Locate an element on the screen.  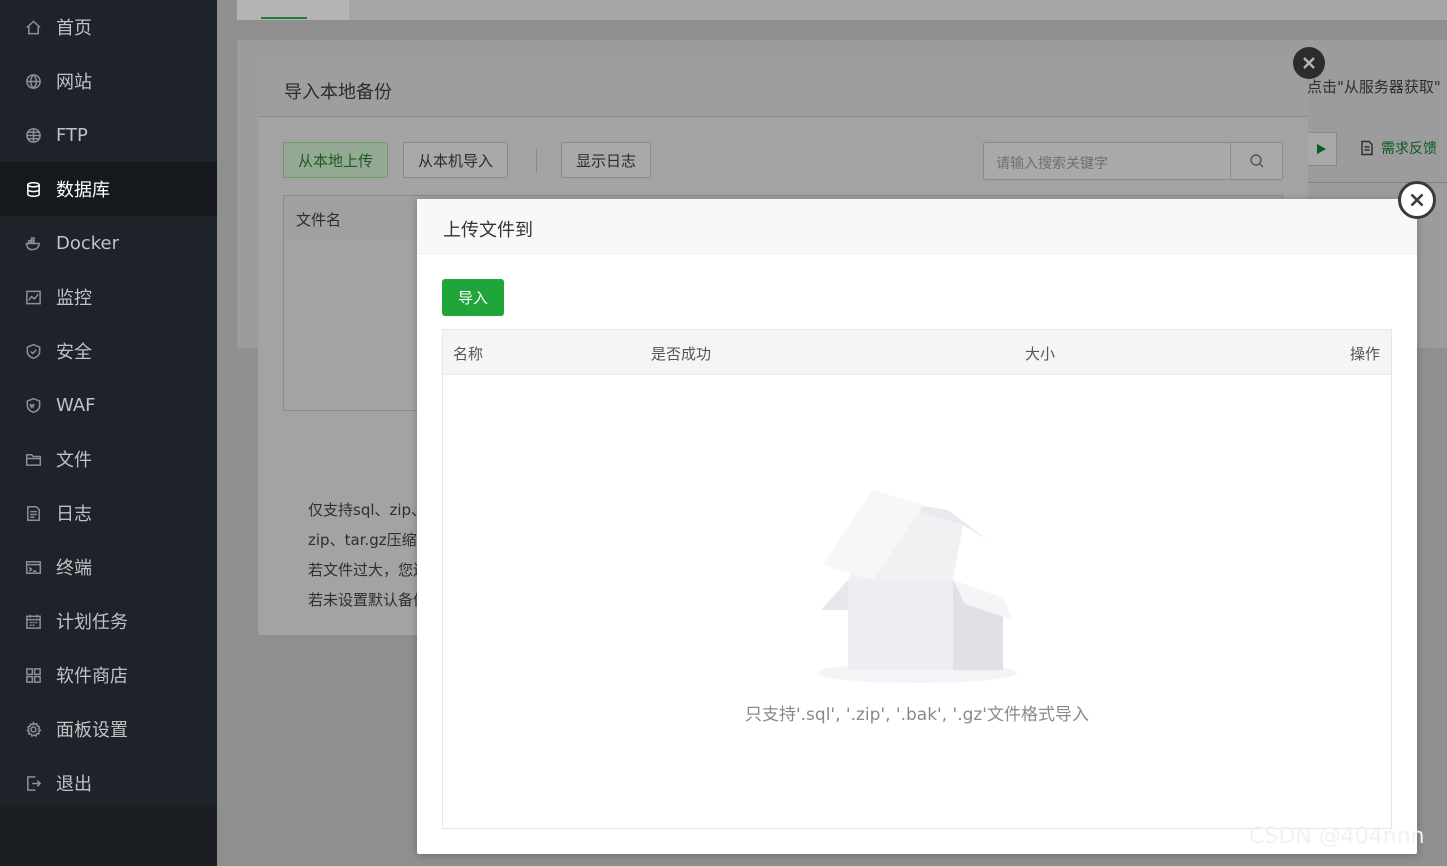
sidebar-item-label: 退出 is located at coordinates (74, 784).